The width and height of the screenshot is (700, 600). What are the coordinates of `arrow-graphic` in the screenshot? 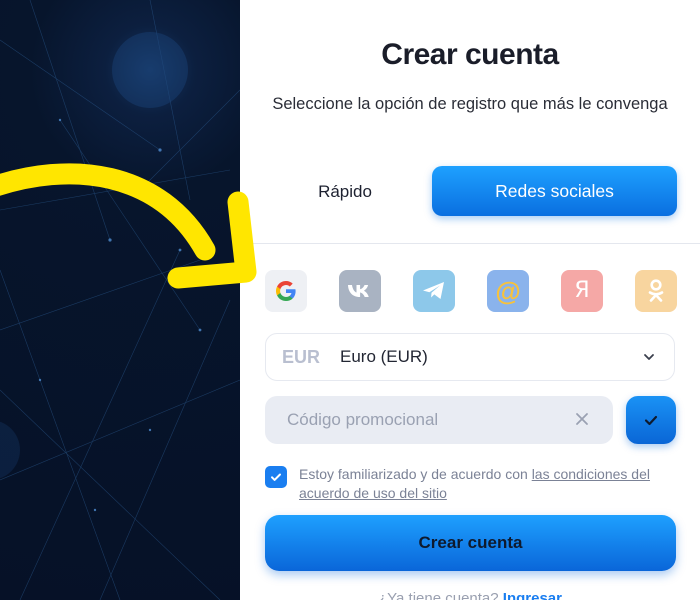 It's located at (128, 226).